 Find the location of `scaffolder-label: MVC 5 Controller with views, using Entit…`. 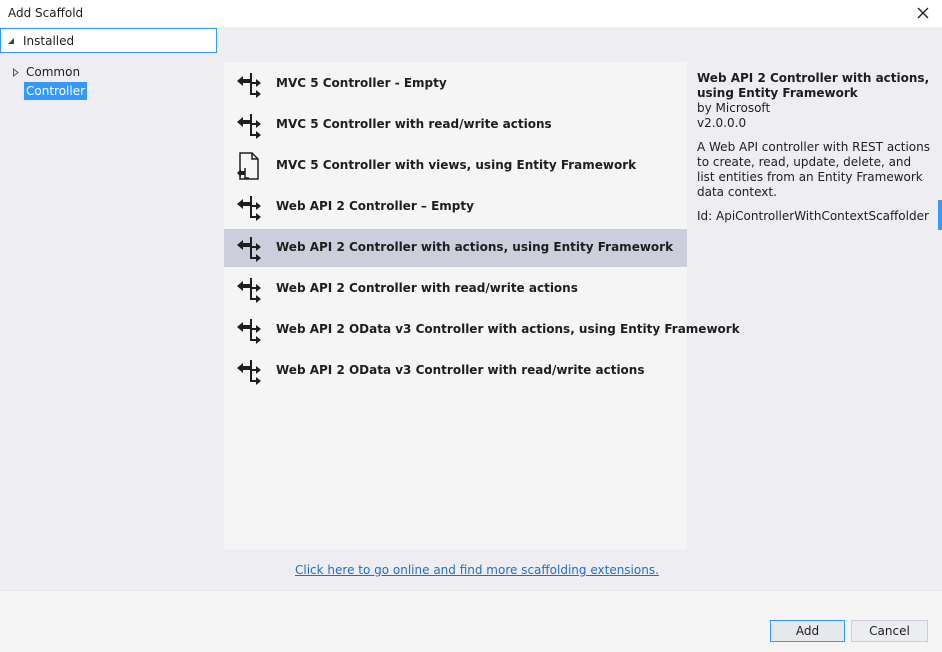

scaffolder-label: MVC 5 Controller with views, using Entit… is located at coordinates (456, 165).